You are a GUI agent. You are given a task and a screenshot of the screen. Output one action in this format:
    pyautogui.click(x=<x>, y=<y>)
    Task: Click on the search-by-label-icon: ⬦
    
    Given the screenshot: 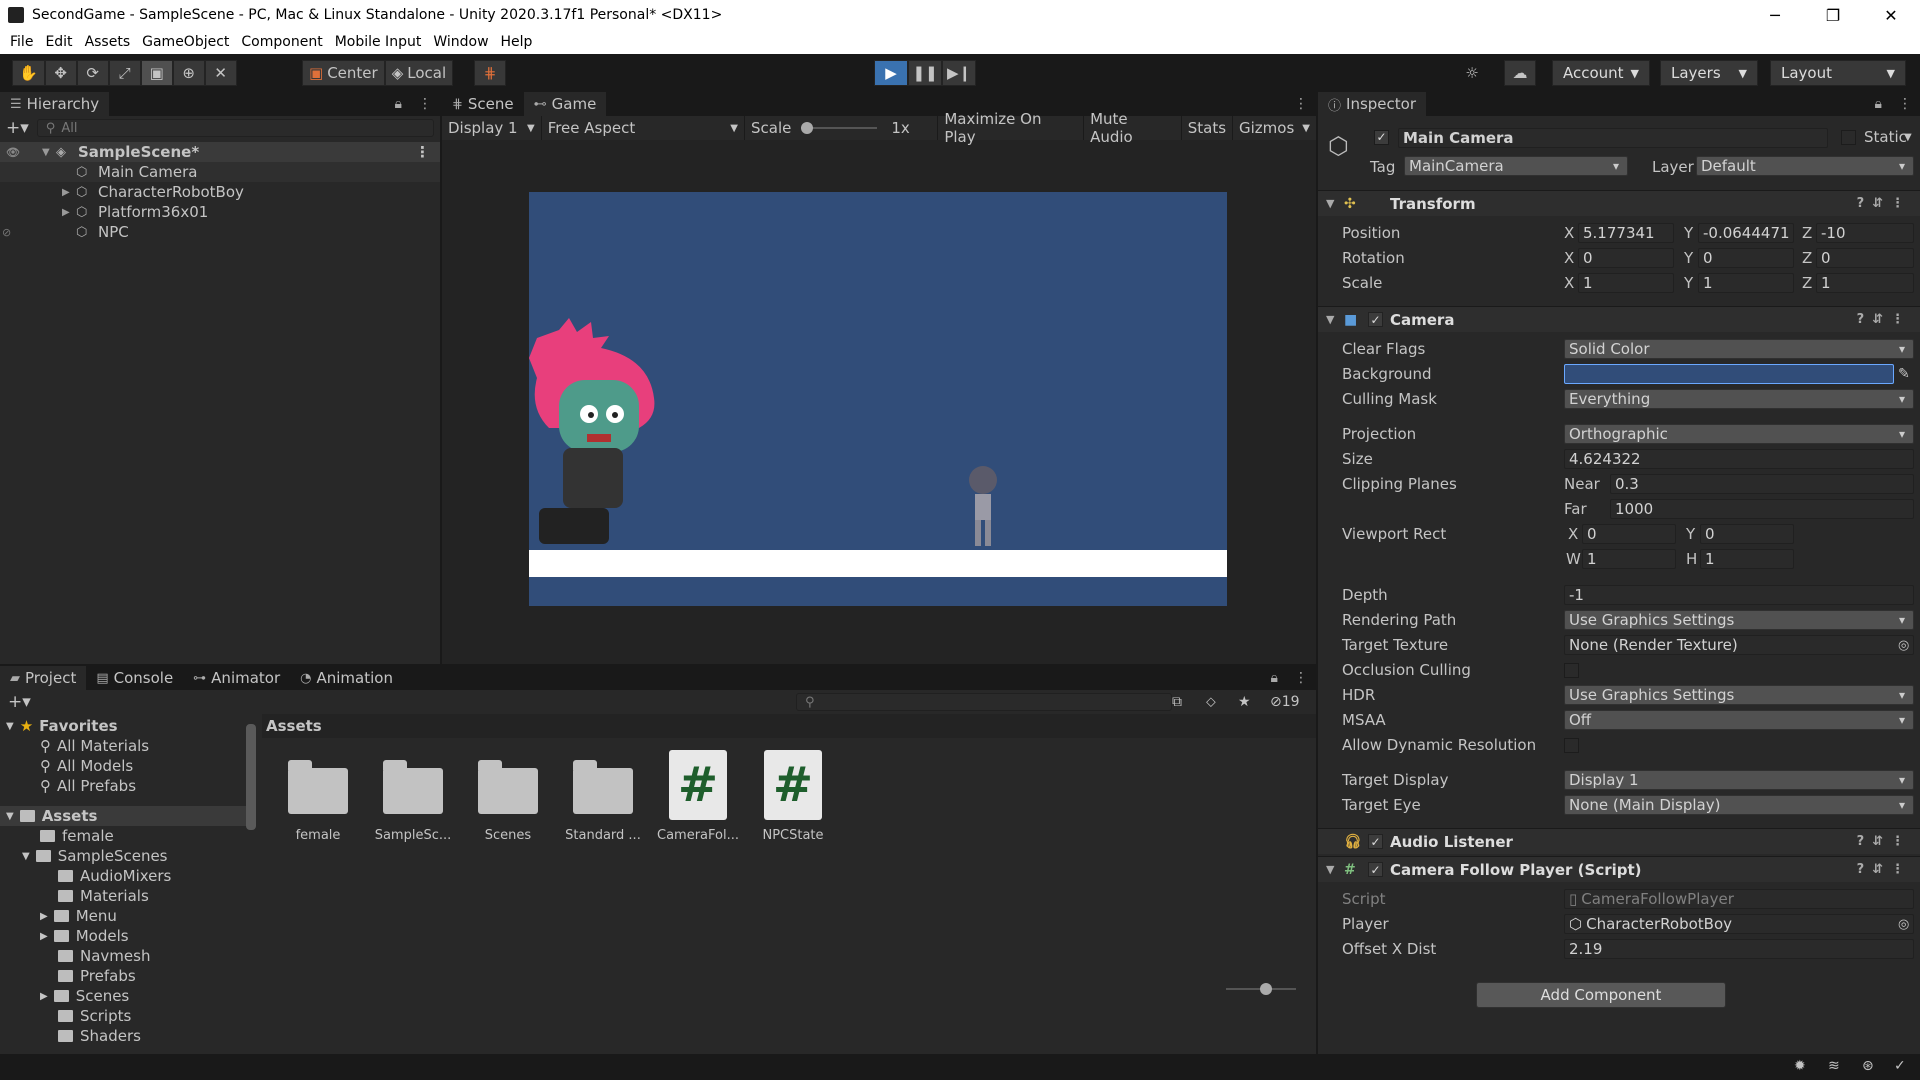 What is the action you would take?
    pyautogui.click(x=1211, y=702)
    